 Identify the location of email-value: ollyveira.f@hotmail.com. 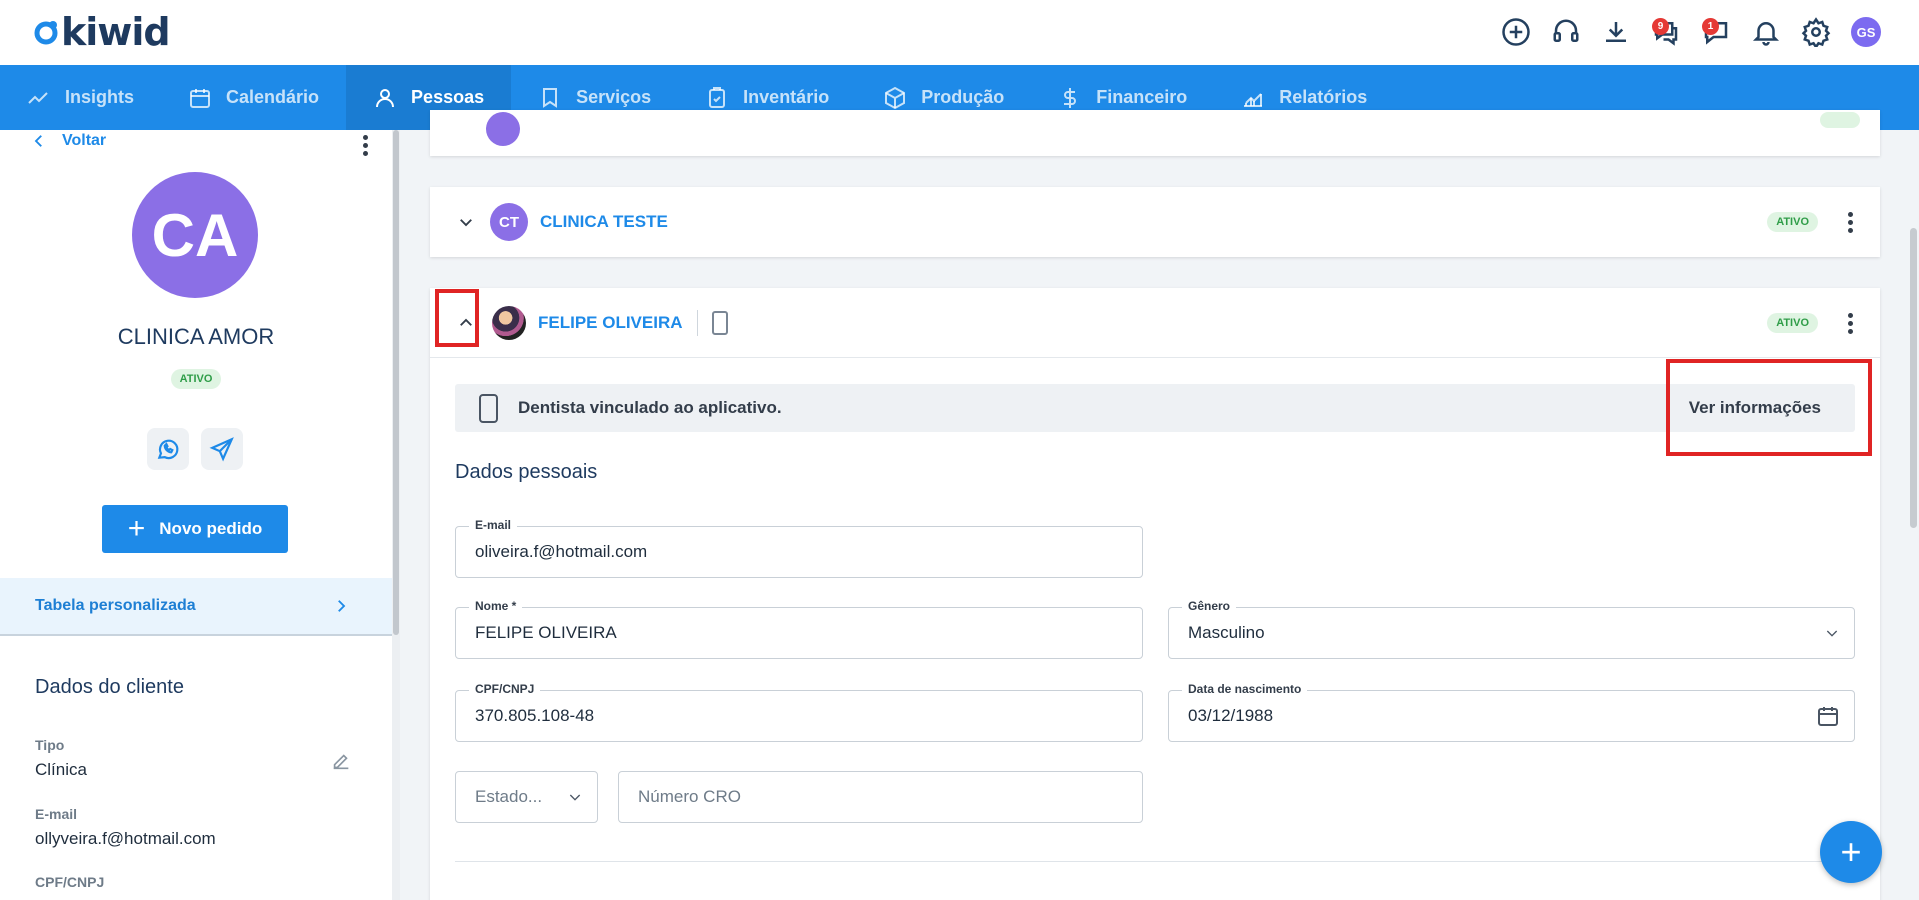
(125, 838).